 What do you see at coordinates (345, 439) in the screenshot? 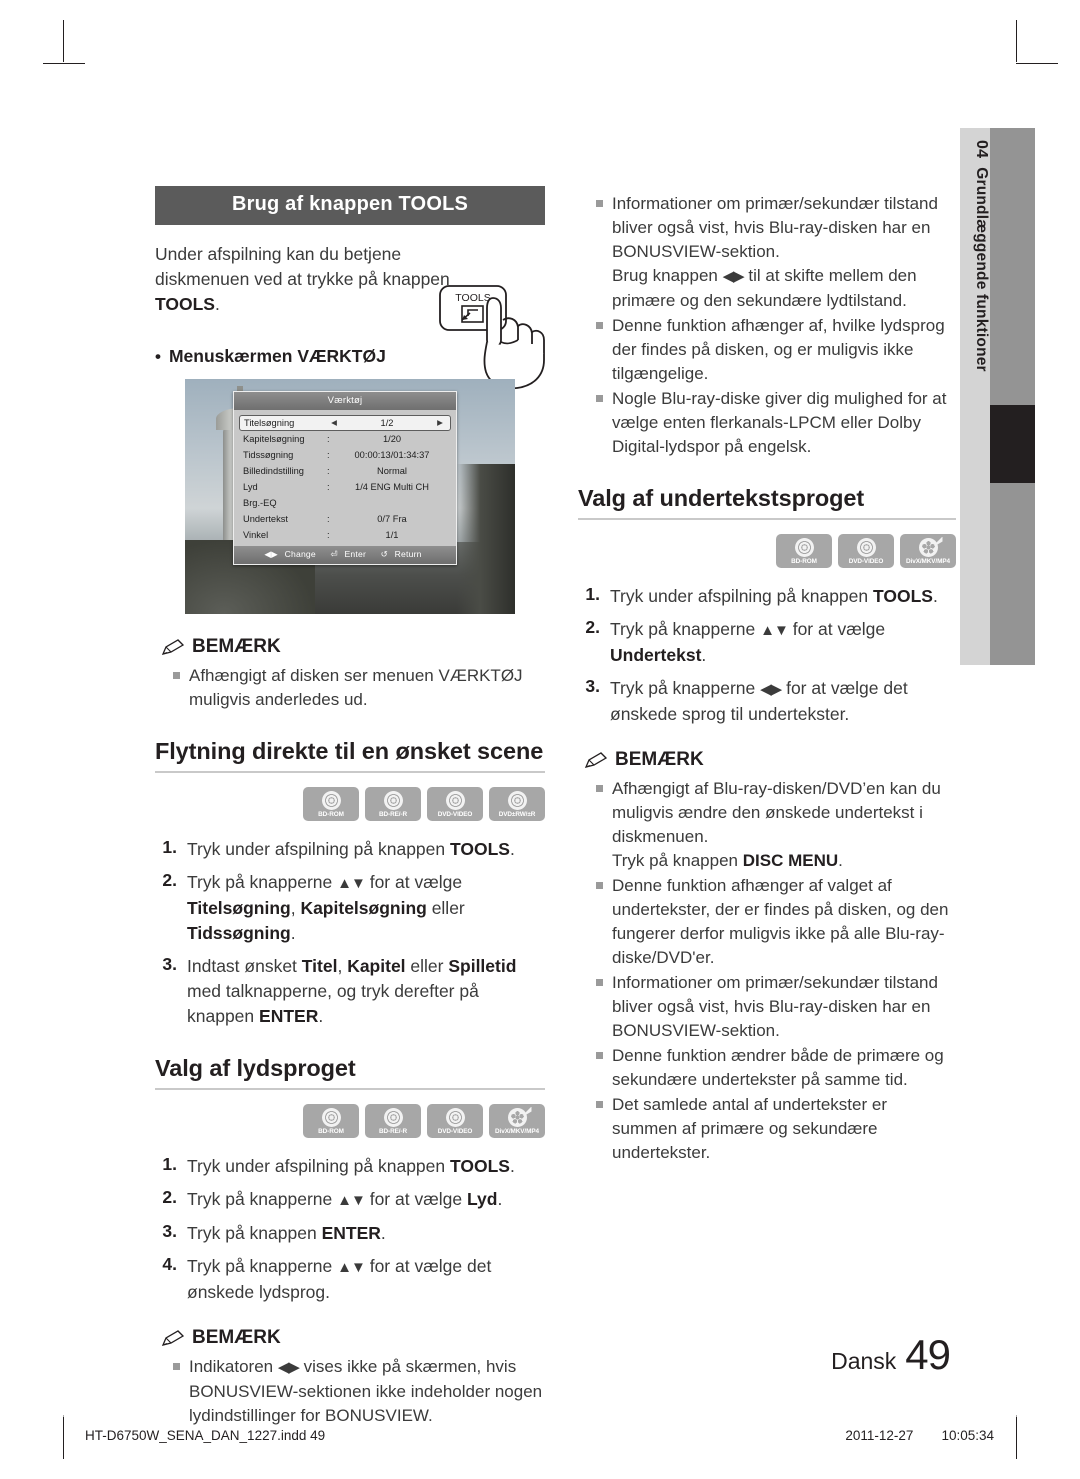
I see `osd-row: Kapitelsøgning: 1/20` at bounding box center [345, 439].